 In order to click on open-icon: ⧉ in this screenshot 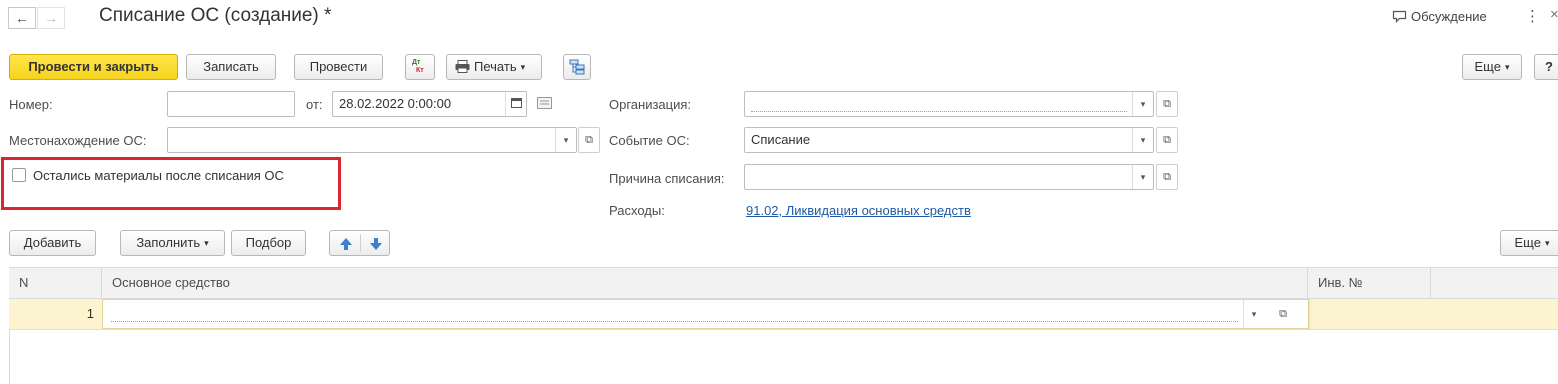, I will do `click(1283, 314)`.